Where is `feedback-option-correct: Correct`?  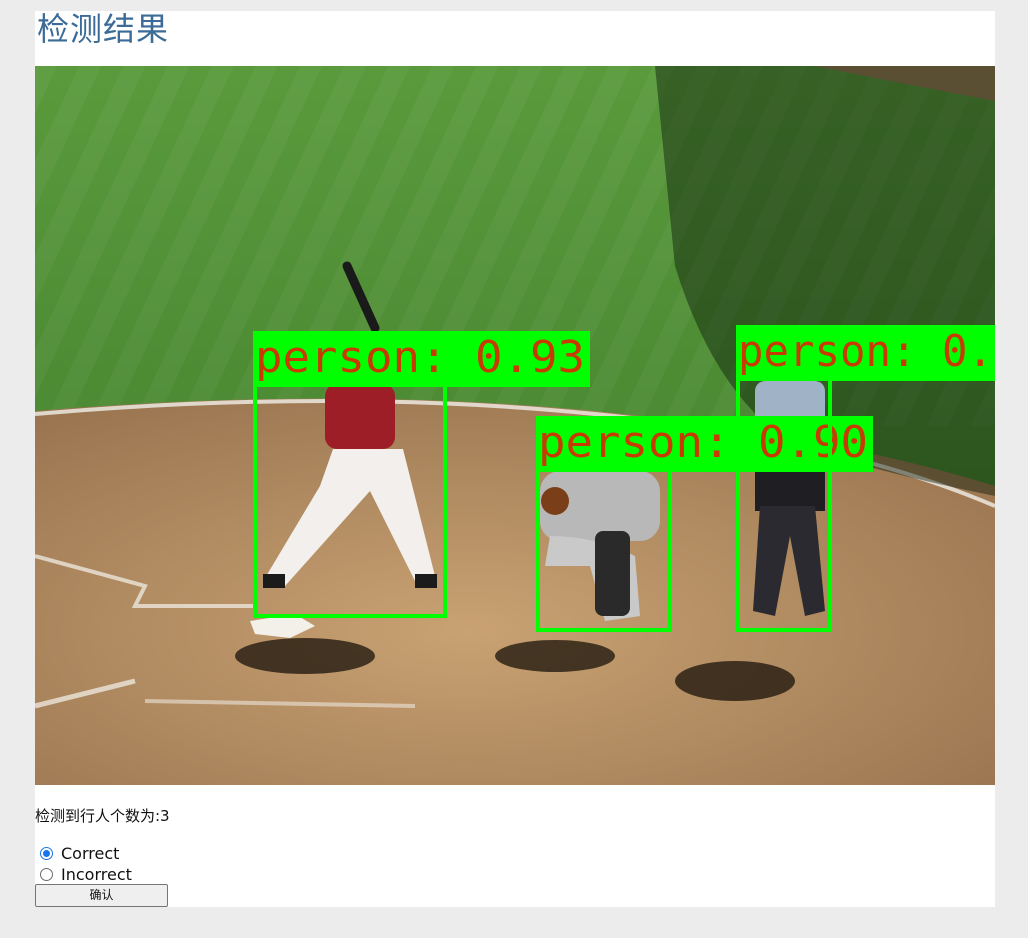
feedback-option-correct: Correct is located at coordinates (77, 853).